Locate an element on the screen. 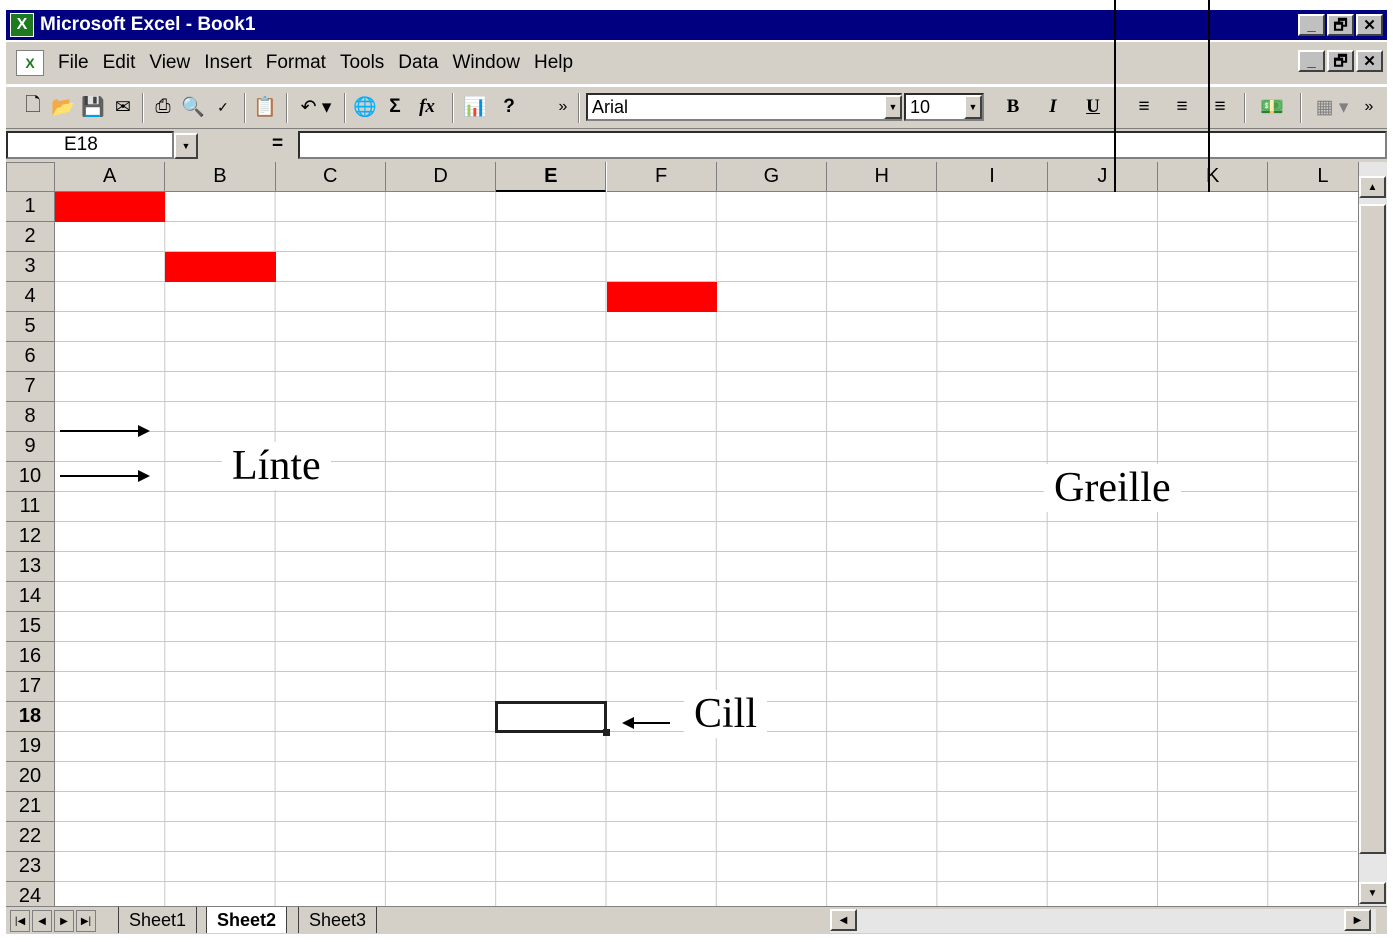 This screenshot has height=942, width=1393. row-header-9: 9 is located at coordinates (30, 447).